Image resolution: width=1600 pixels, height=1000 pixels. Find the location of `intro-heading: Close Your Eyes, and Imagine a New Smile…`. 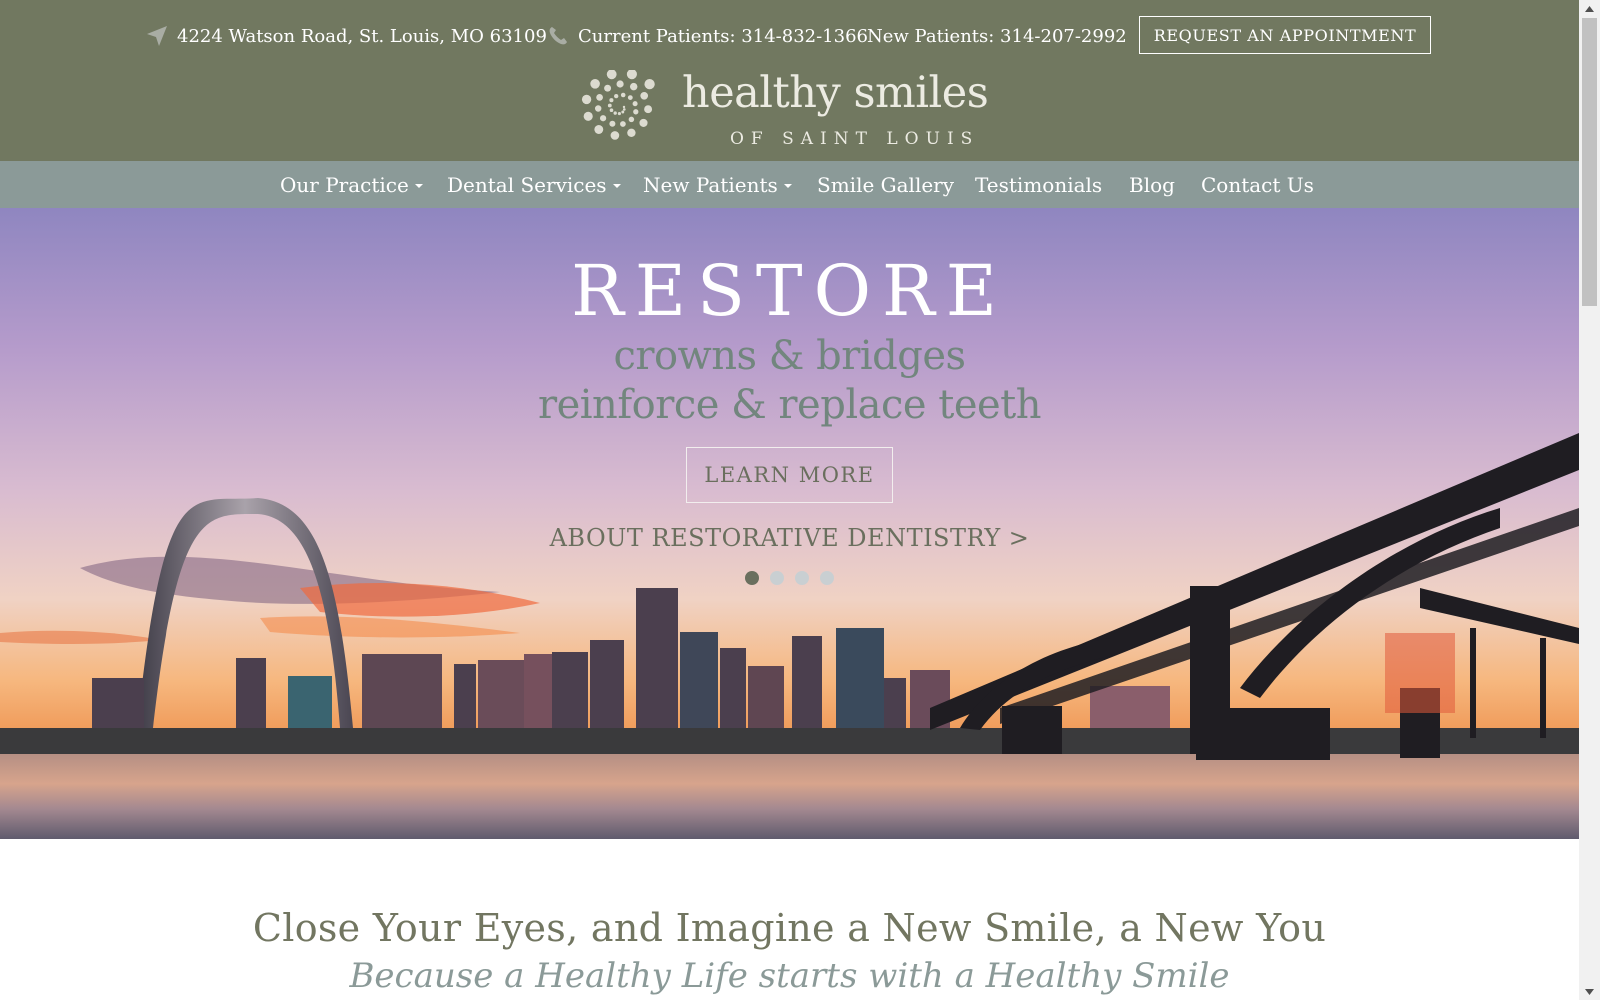

intro-heading: Close Your Eyes, and Imagine a New Smile… is located at coordinates (789, 928).